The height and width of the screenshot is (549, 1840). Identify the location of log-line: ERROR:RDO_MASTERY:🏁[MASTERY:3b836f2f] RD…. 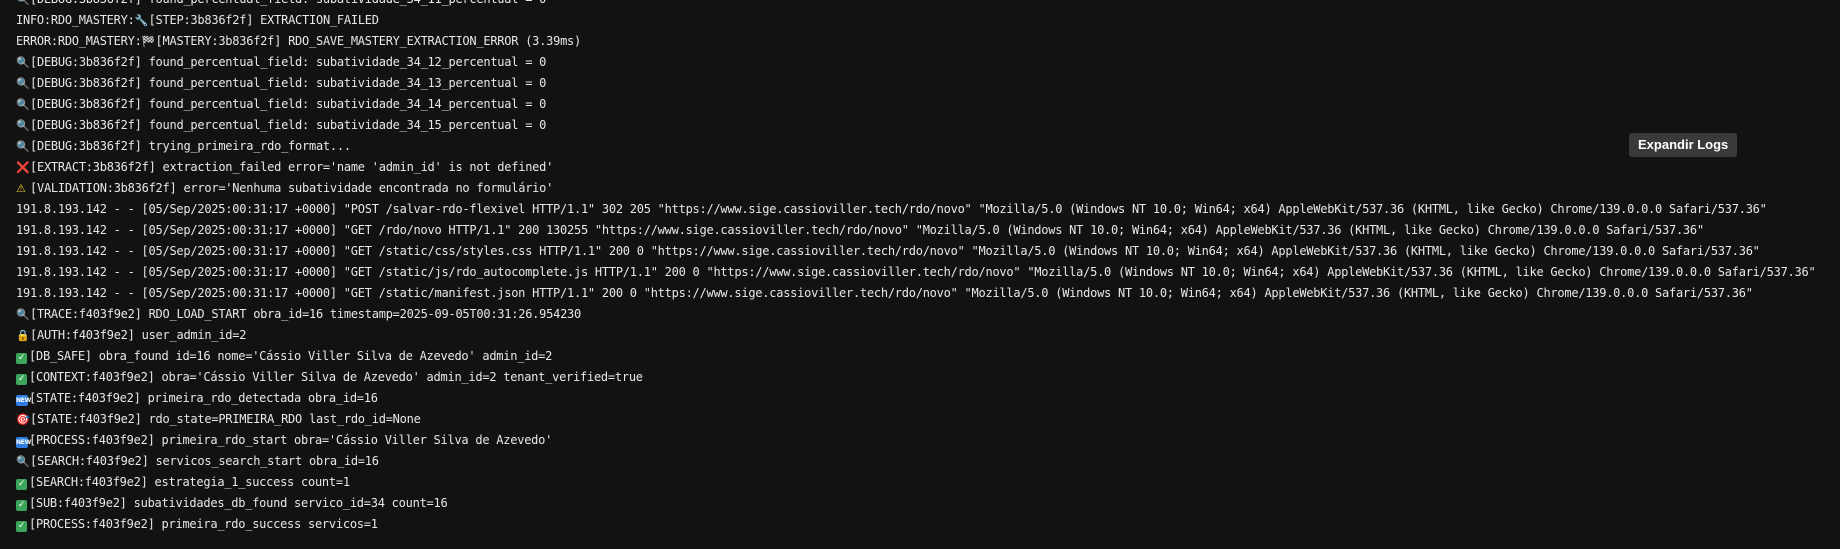
(920, 41).